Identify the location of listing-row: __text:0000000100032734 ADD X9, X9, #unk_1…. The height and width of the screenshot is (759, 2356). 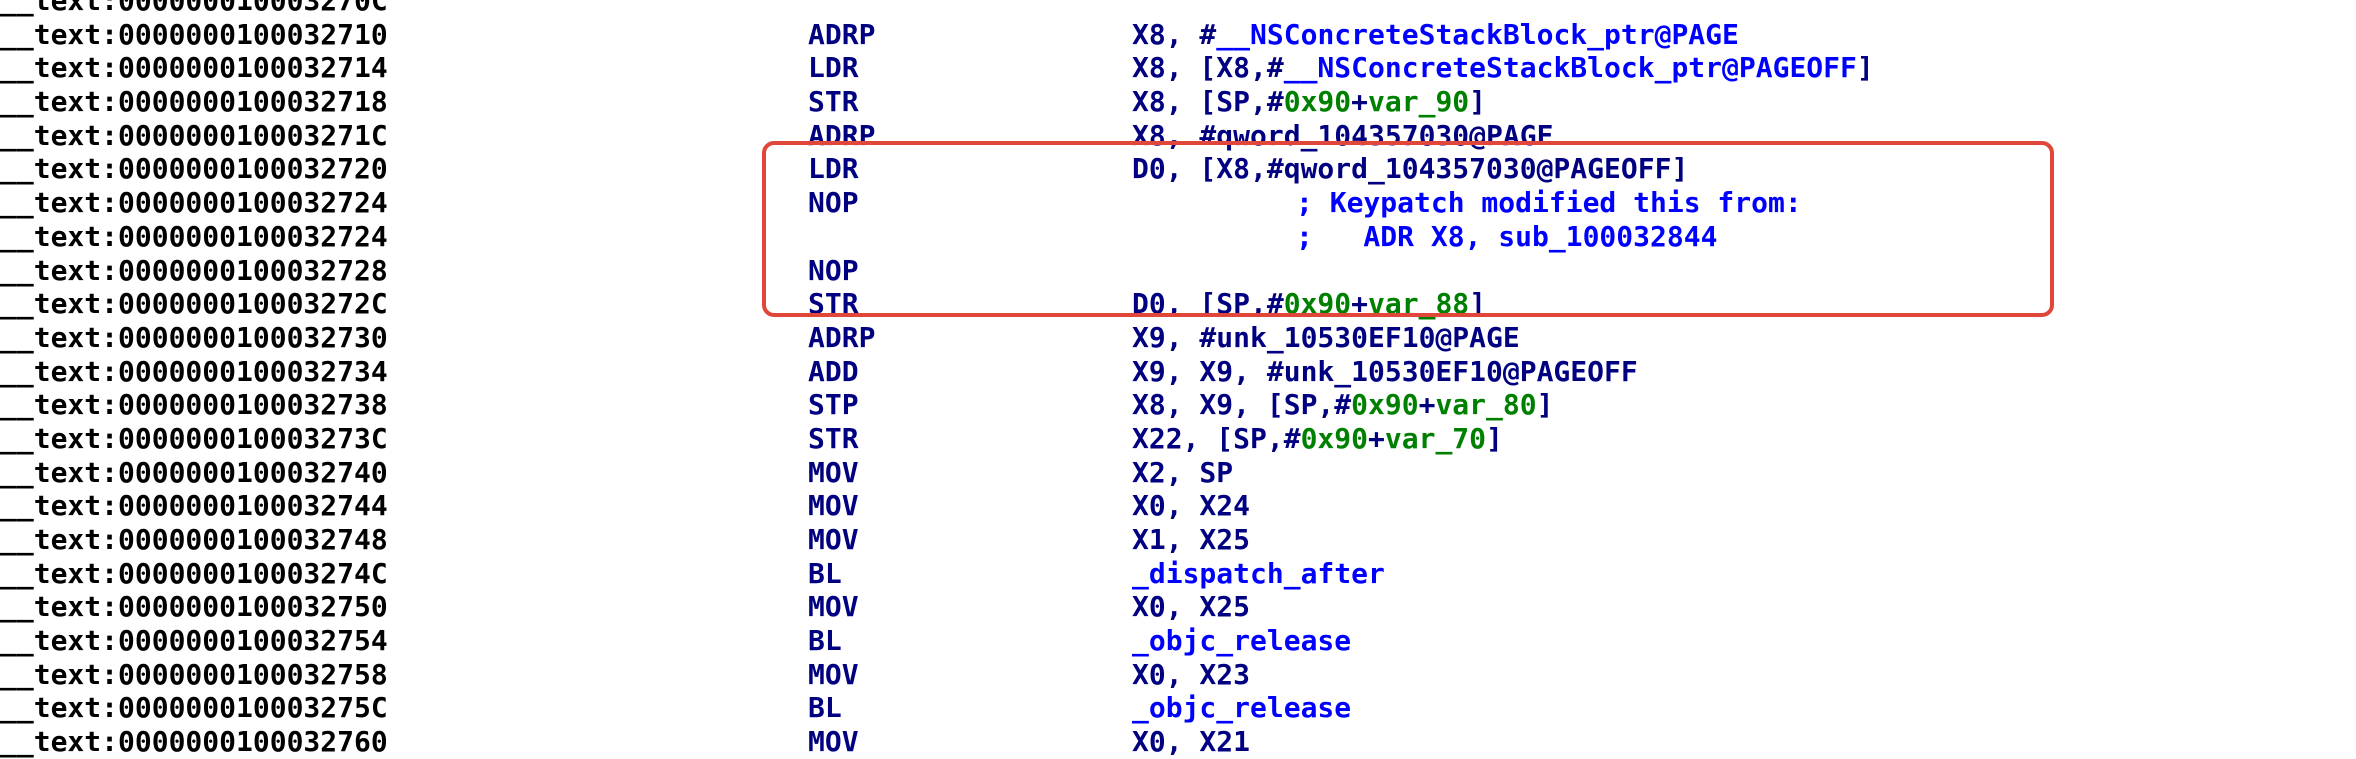
(1178, 372).